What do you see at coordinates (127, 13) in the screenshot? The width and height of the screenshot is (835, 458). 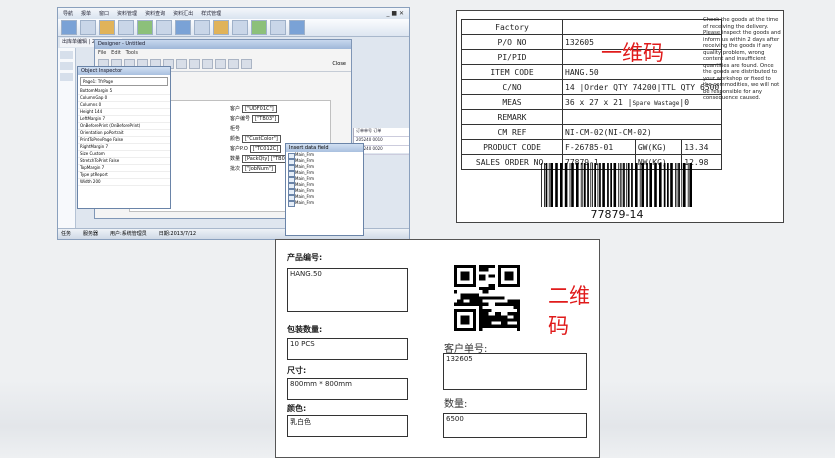 I see `menu-item: 资料管理` at bounding box center [127, 13].